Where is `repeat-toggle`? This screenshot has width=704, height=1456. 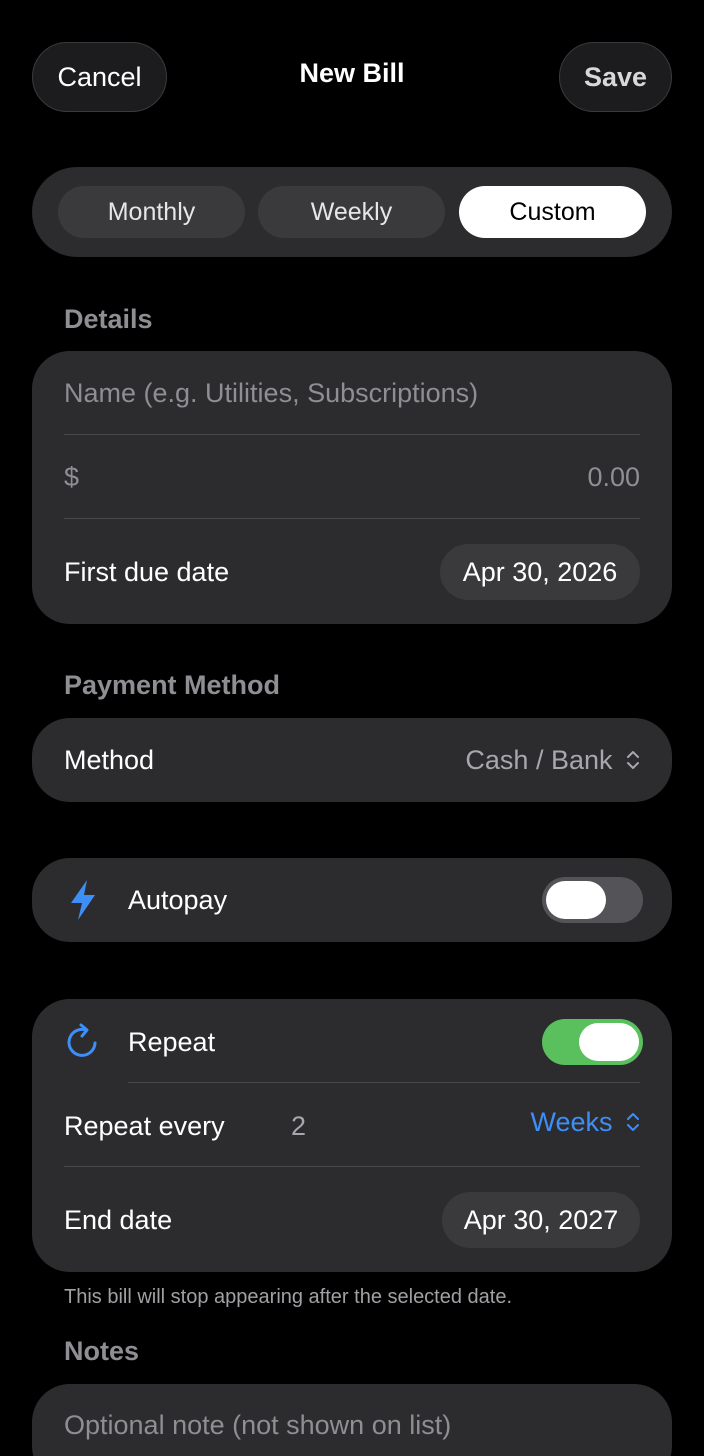 repeat-toggle is located at coordinates (592, 1042).